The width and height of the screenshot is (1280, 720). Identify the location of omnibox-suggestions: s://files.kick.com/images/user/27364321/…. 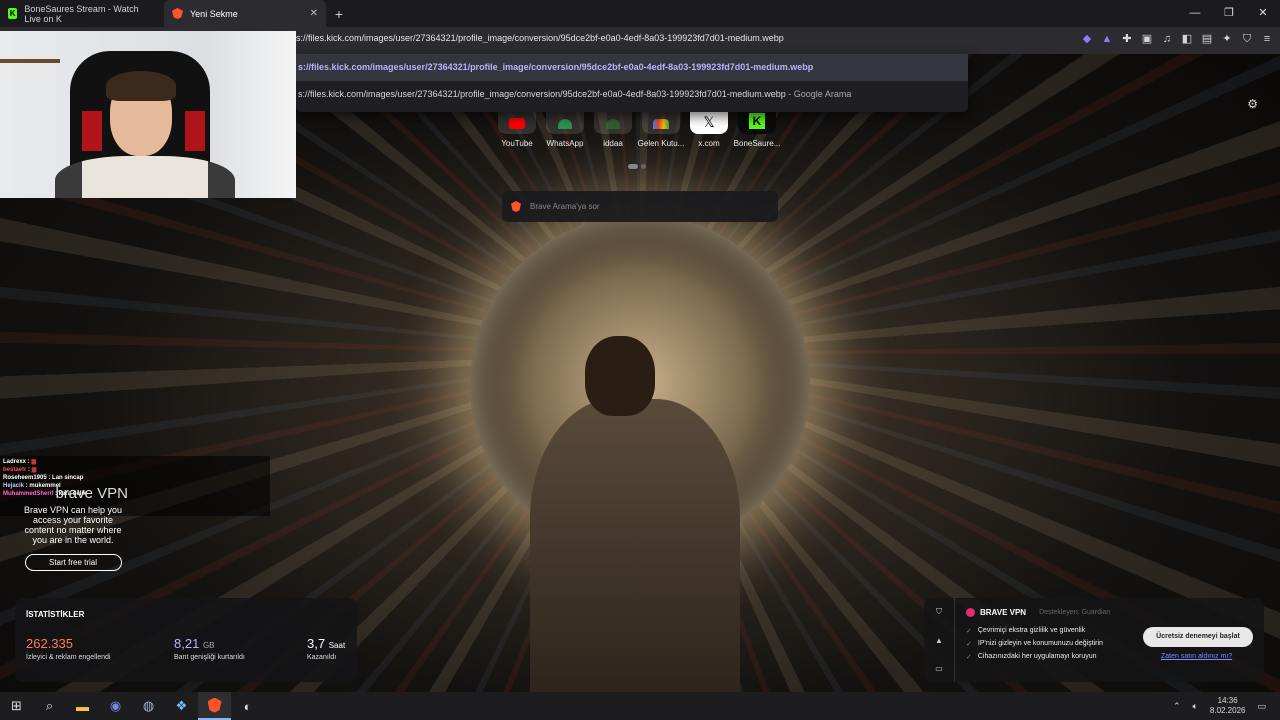
(632, 83).